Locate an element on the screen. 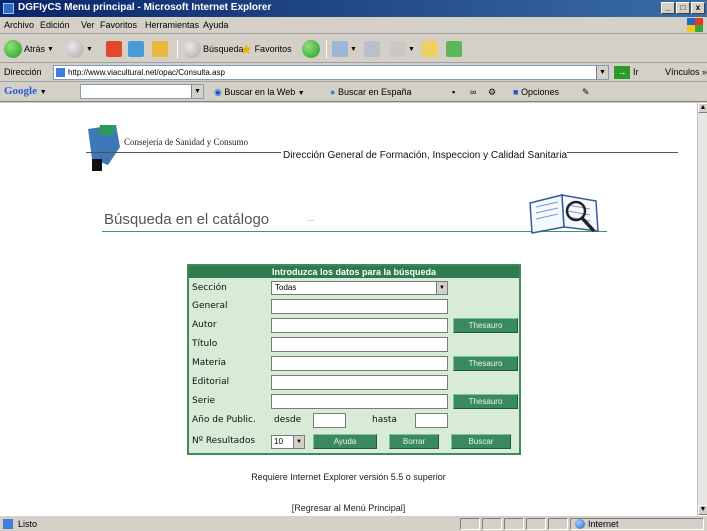 The height and width of the screenshot is (531, 707). minimize-button: _ is located at coordinates (668, 8).